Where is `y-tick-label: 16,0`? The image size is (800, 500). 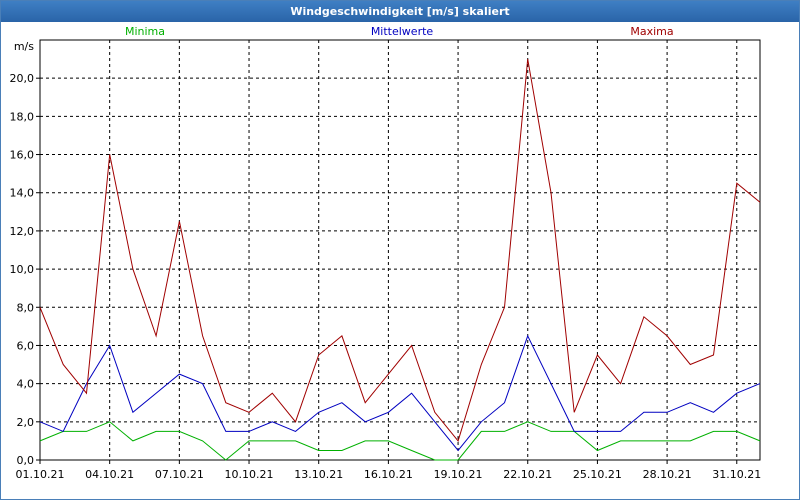 y-tick-label: 16,0 is located at coordinates (22, 155).